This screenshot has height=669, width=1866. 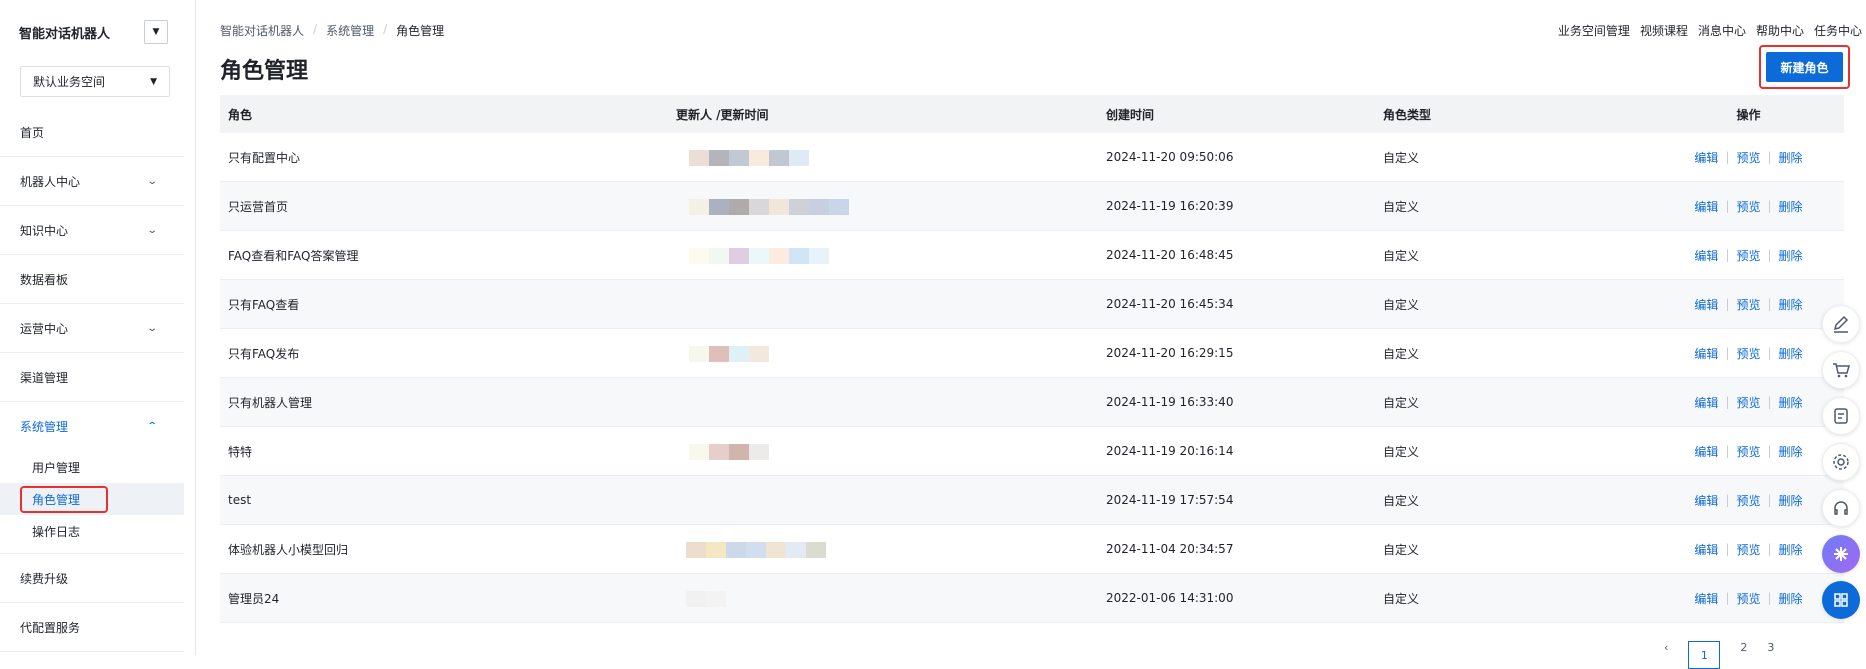 What do you see at coordinates (240, 500) in the screenshot?
I see `role-name: test` at bounding box center [240, 500].